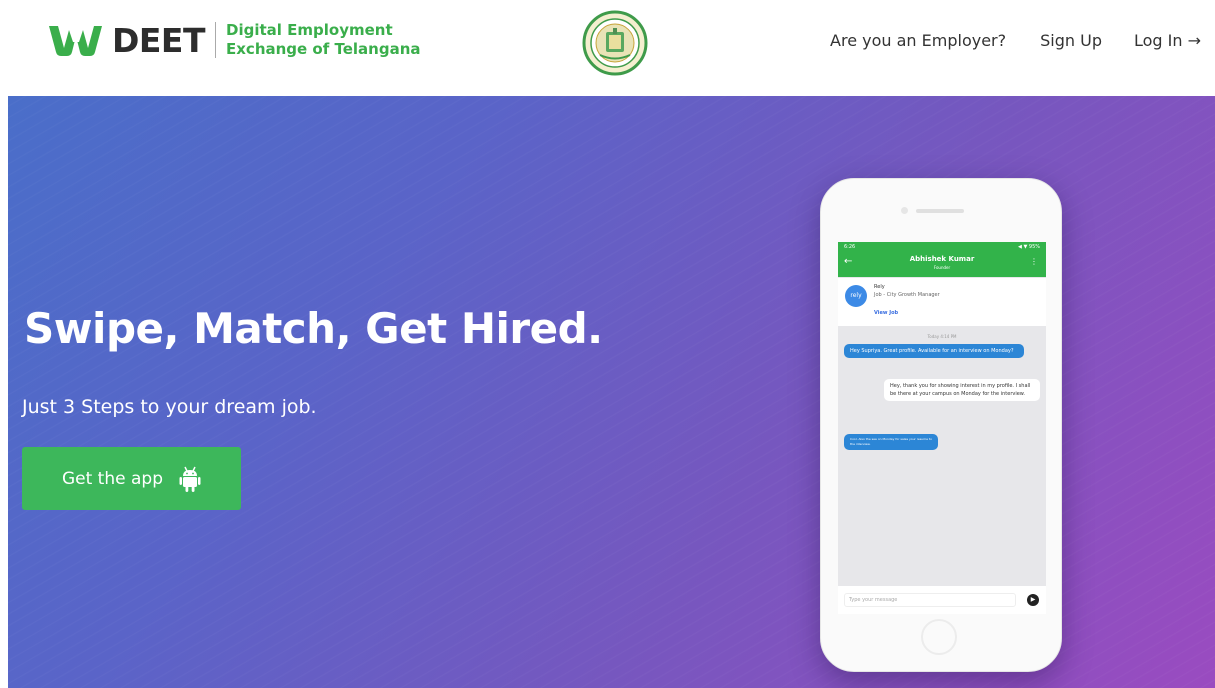 Image resolution: width=1215 pixels, height=688 pixels. Describe the element at coordinates (1033, 600) in the screenshot. I see `send-icon: ▶` at that location.